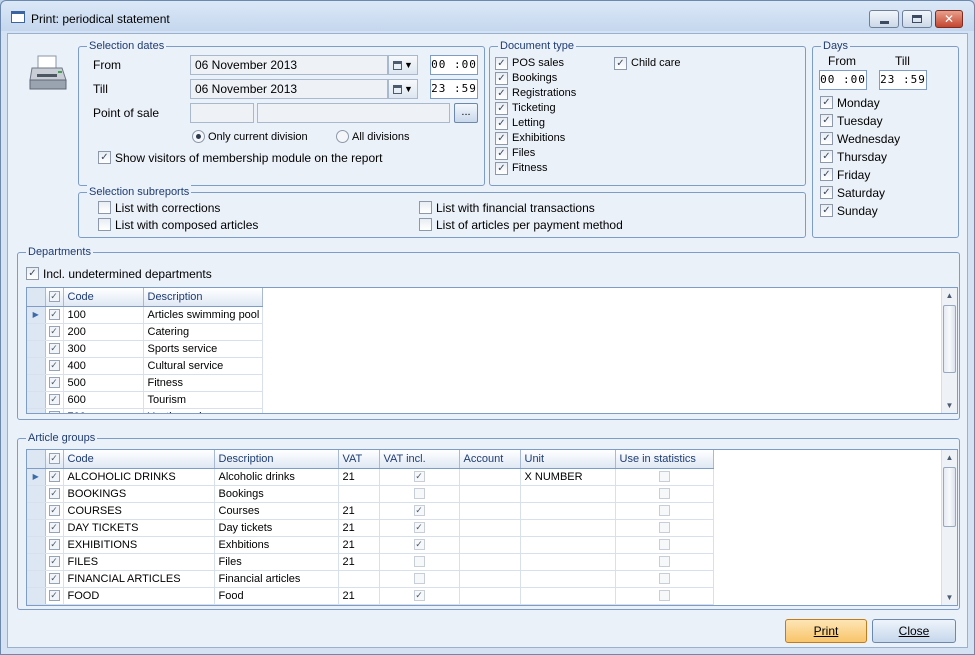  Describe the element at coordinates (425, 224) in the screenshot. I see `list-articles-per-payment-method-checkbox` at that location.